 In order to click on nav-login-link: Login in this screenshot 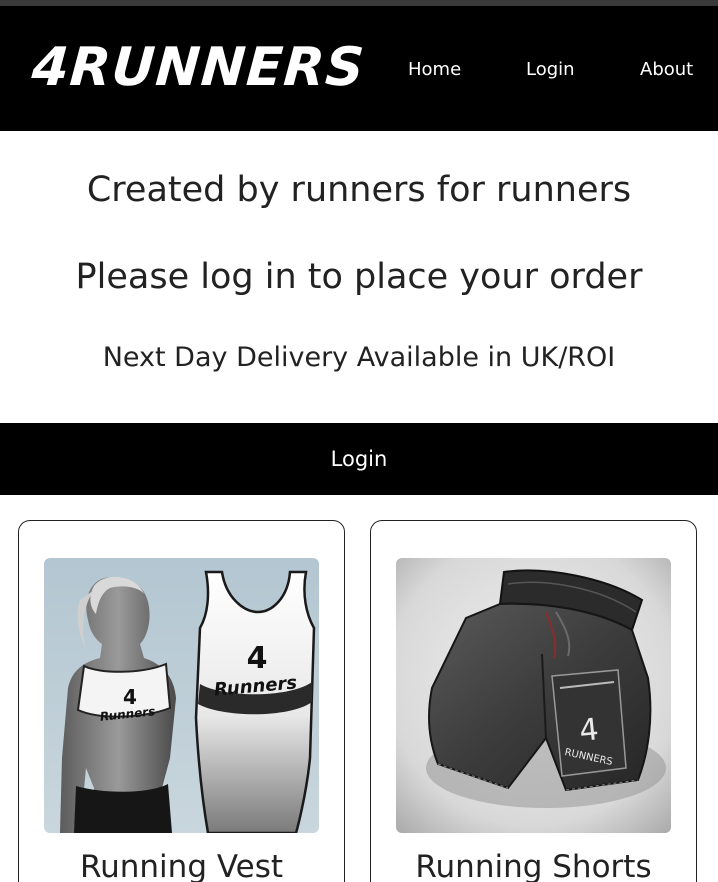, I will do `click(550, 70)`.